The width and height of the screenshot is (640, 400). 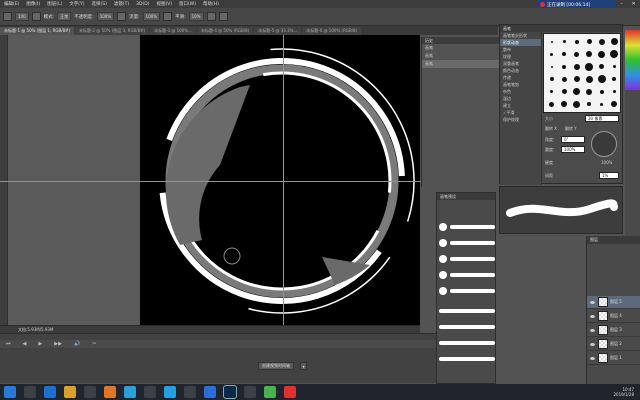 What do you see at coordinates (633, 4) in the screenshot?
I see `close-icon: ✕` at bounding box center [633, 4].